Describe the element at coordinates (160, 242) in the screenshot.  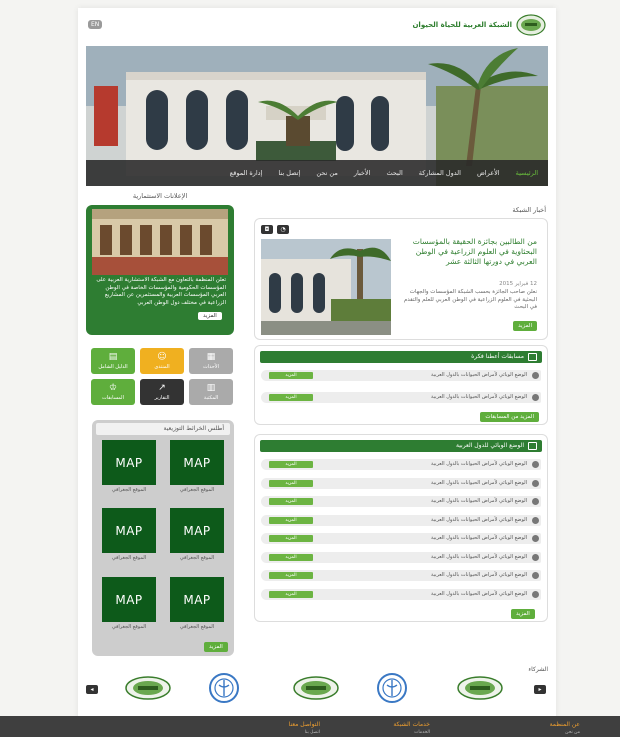
I see `announce-image` at that location.